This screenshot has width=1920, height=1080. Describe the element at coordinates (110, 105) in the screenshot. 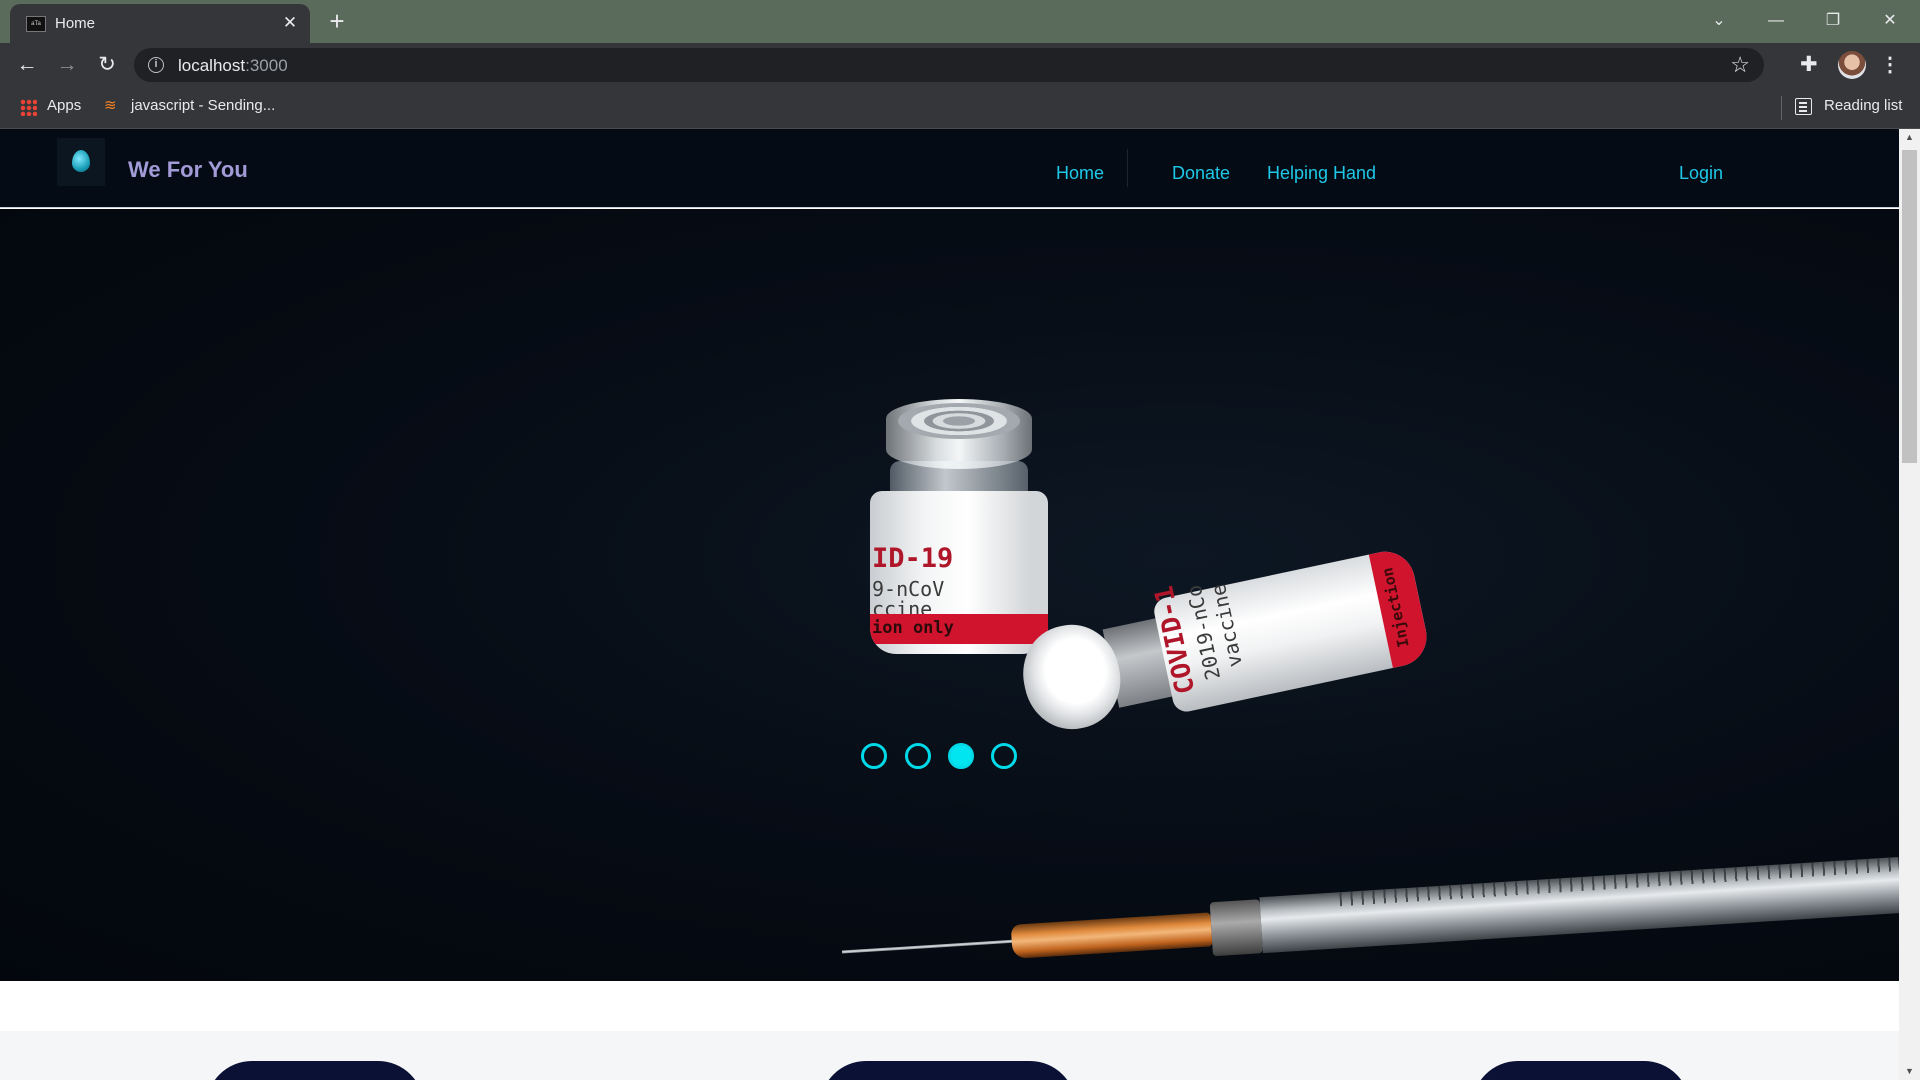

I see `stackoverflow-icon: ≋` at that location.